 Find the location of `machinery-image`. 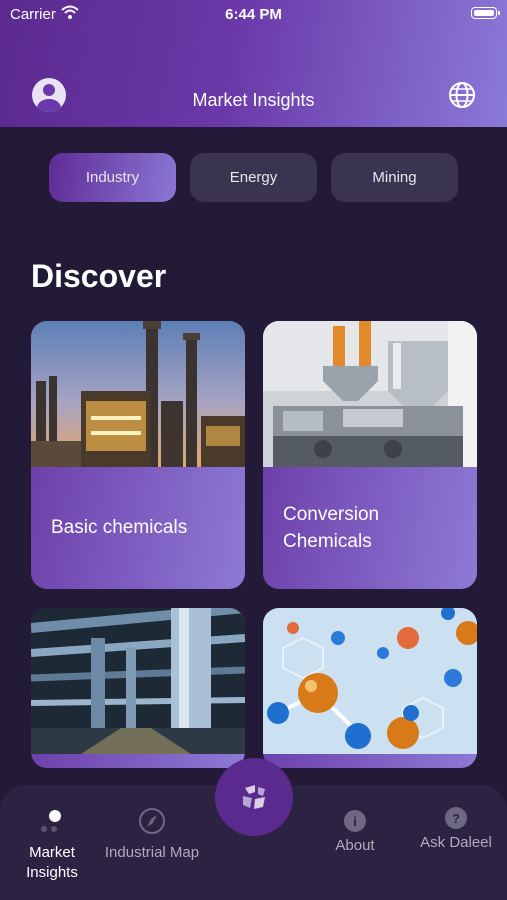

machinery-image is located at coordinates (370, 394).